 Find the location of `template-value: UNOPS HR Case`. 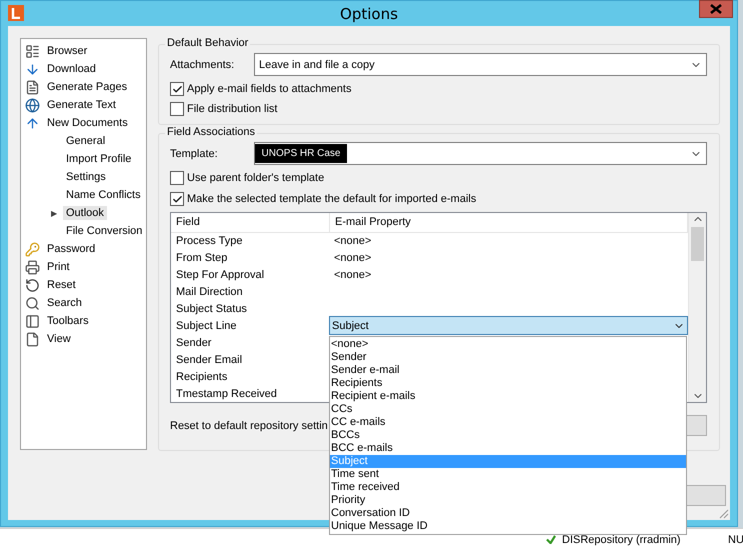

template-value: UNOPS HR Case is located at coordinates (301, 153).